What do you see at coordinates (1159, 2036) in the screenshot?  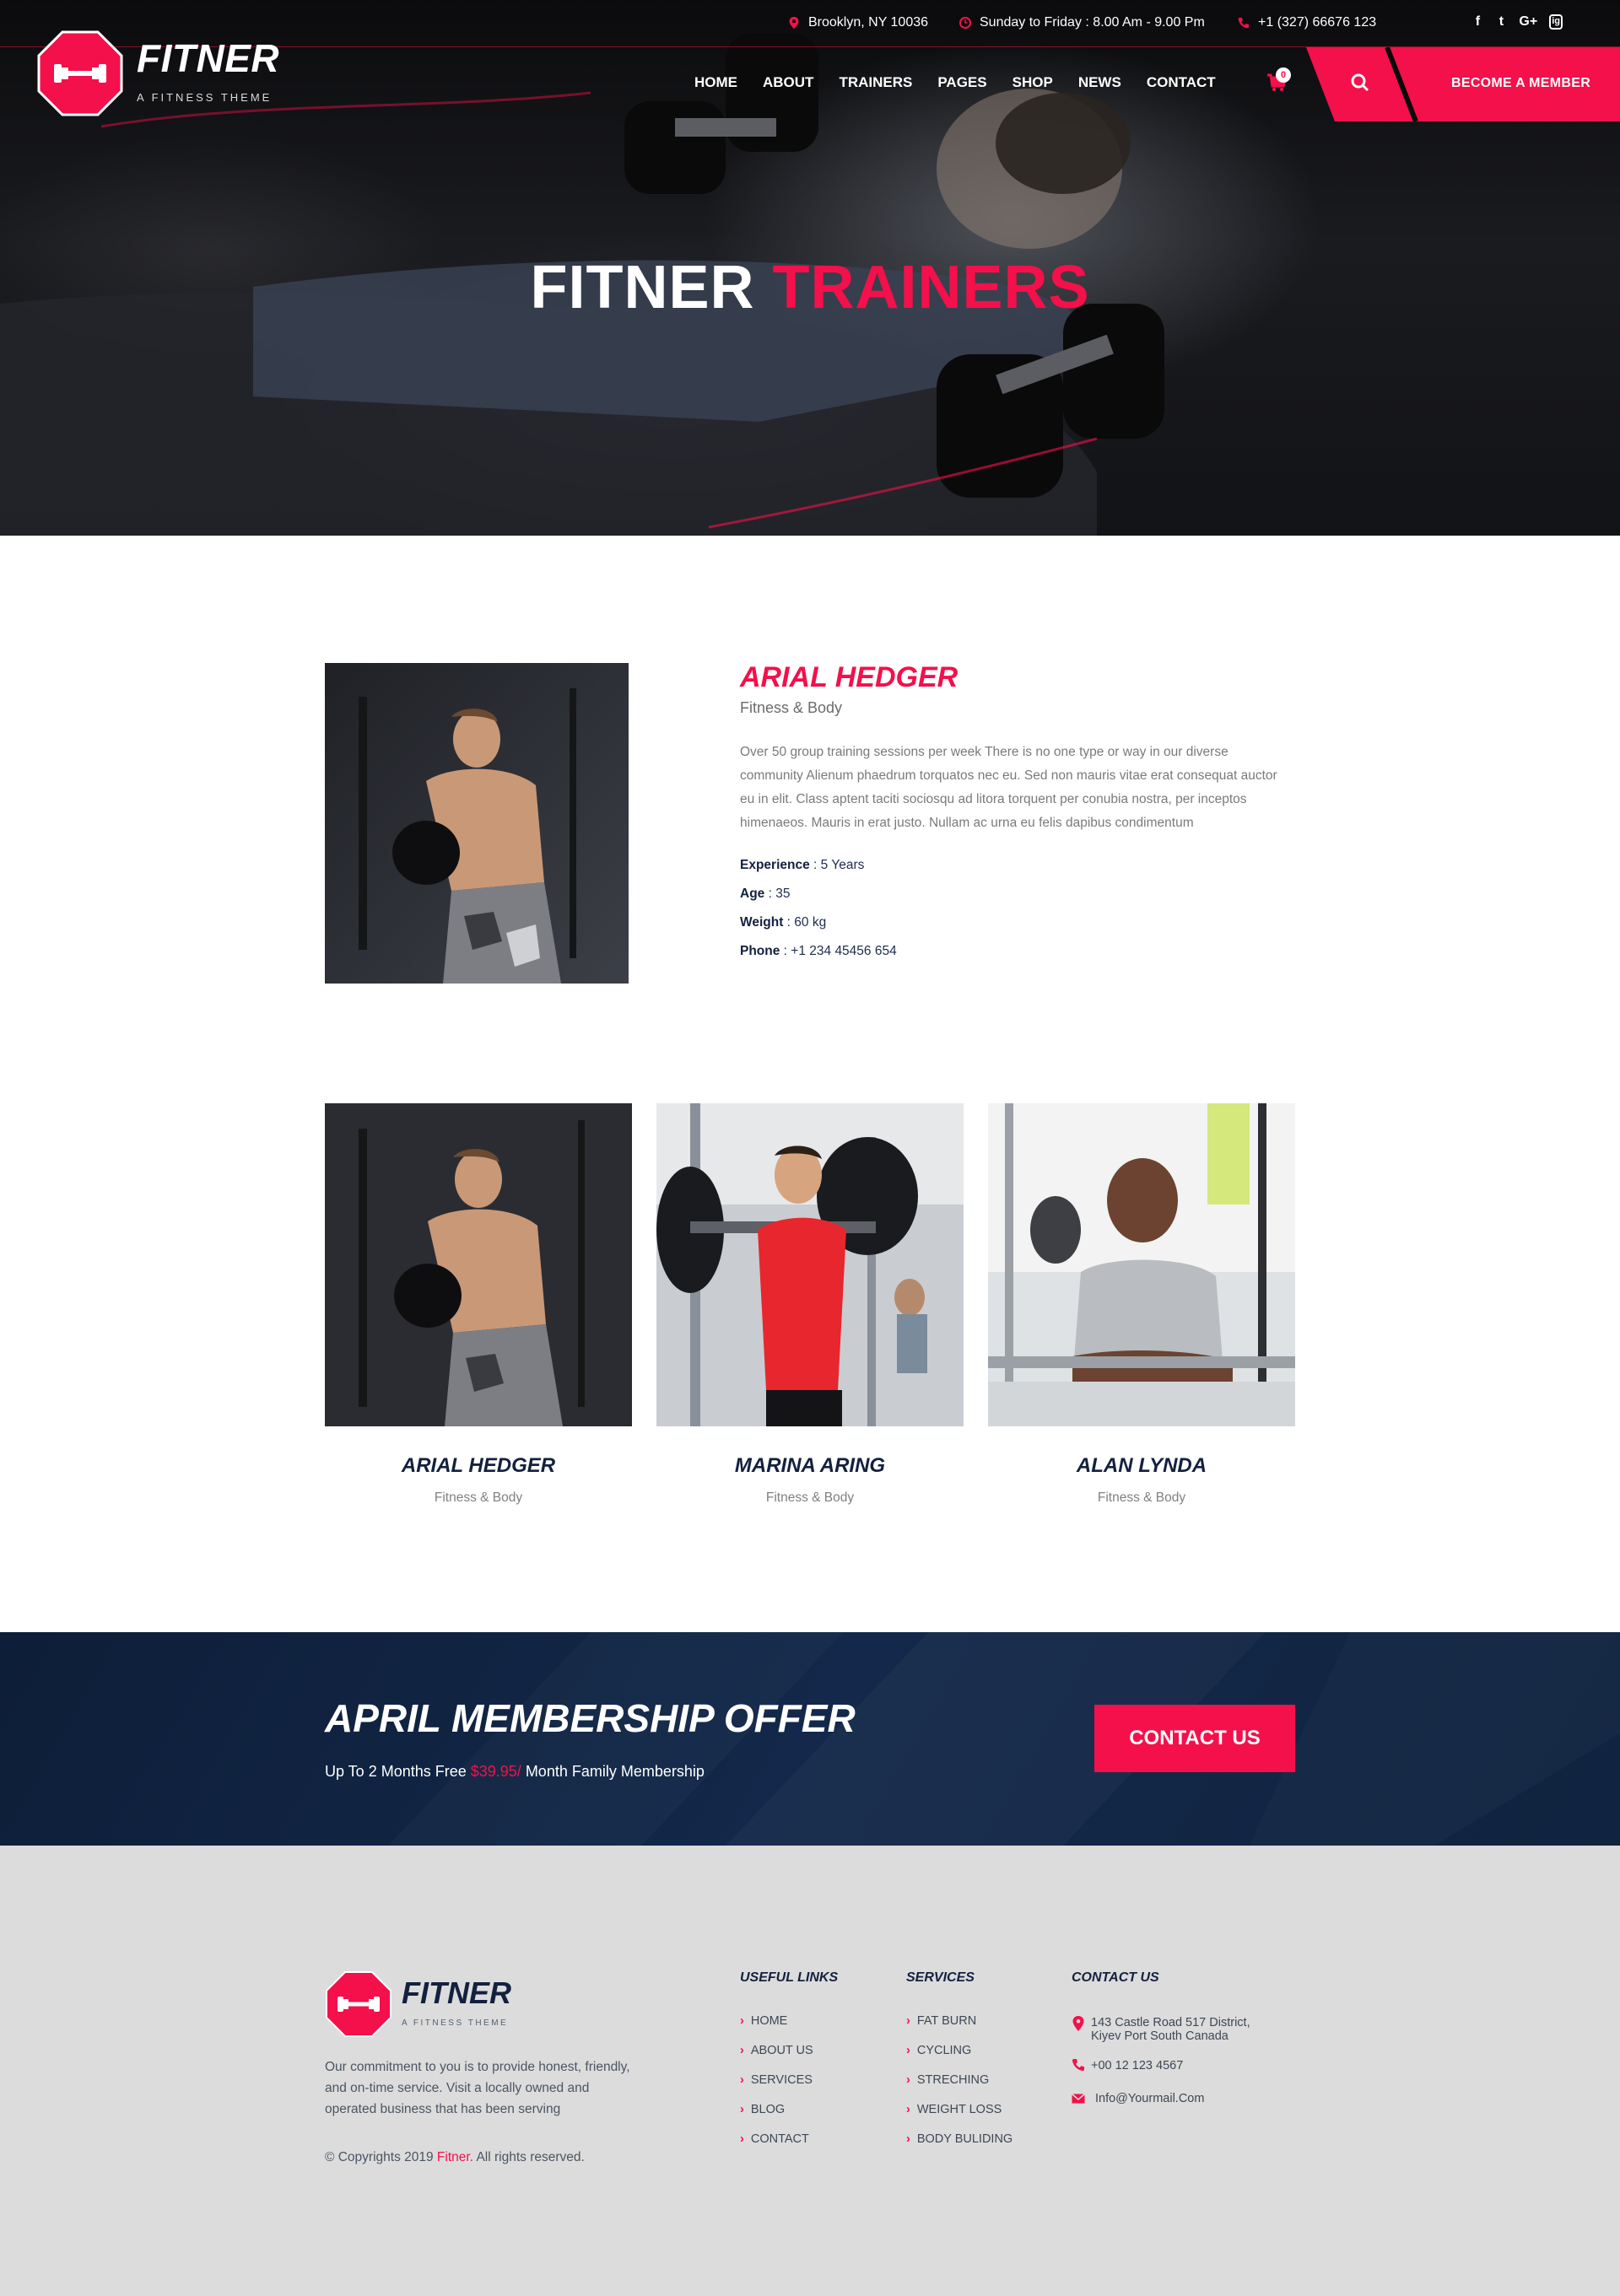 I see `address-line-2: Kiyev Port South Canada` at bounding box center [1159, 2036].